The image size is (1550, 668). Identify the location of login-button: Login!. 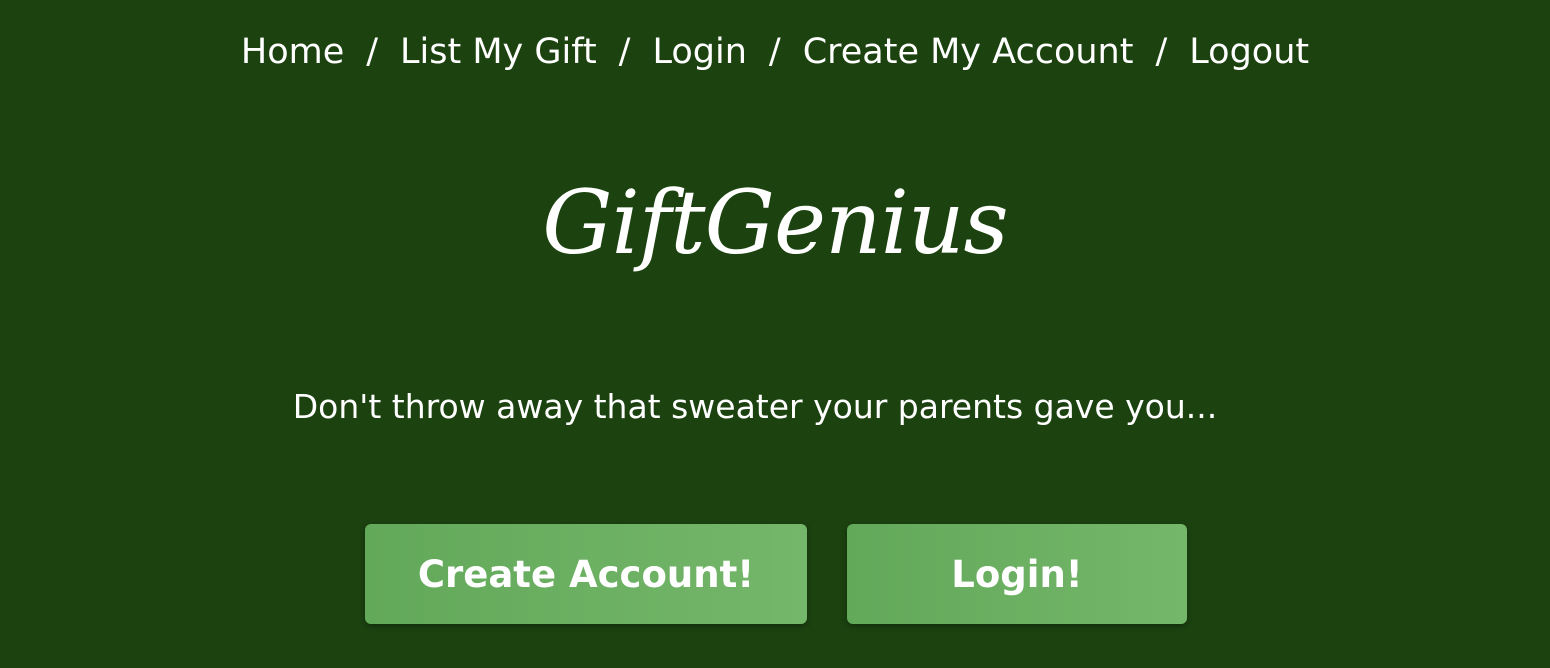
(1017, 574).